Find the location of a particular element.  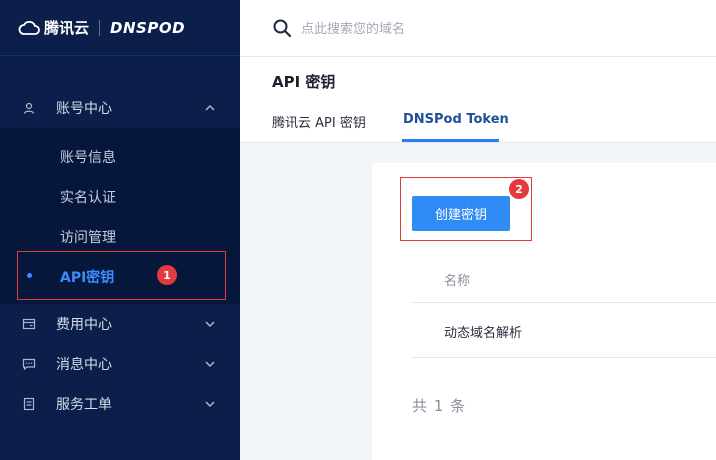

wallet-icon is located at coordinates (29, 324).